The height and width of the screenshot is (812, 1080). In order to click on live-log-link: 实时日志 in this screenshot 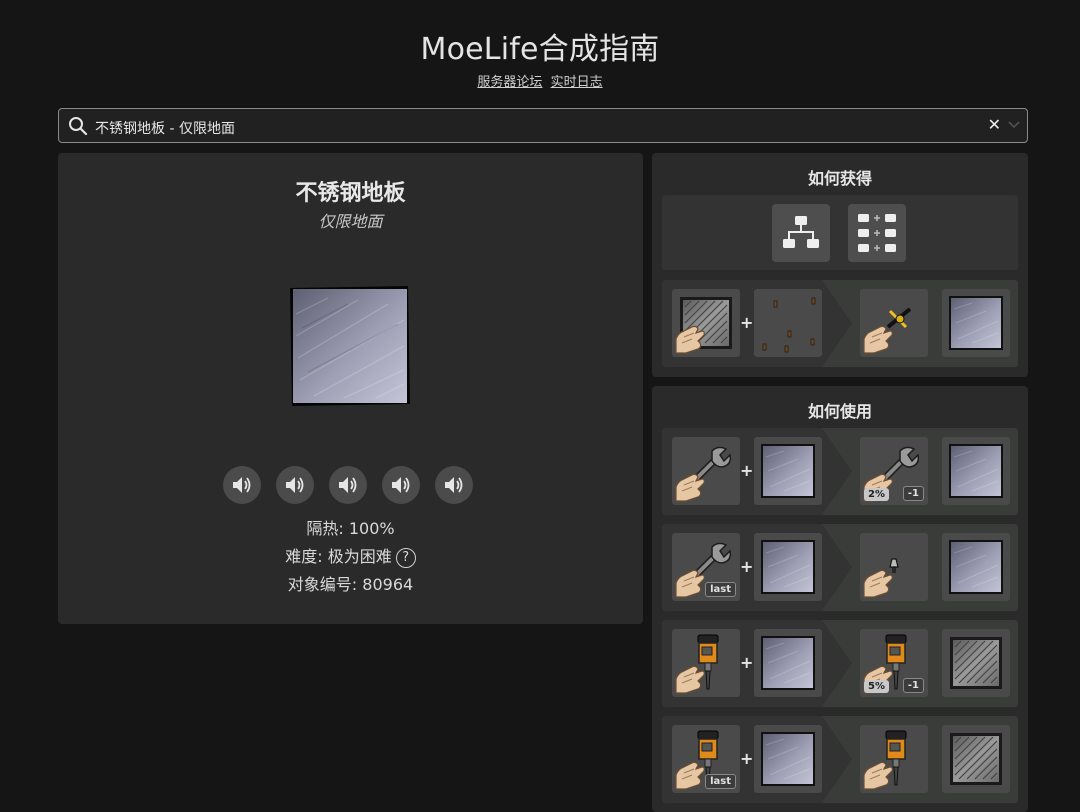, I will do `click(577, 82)`.